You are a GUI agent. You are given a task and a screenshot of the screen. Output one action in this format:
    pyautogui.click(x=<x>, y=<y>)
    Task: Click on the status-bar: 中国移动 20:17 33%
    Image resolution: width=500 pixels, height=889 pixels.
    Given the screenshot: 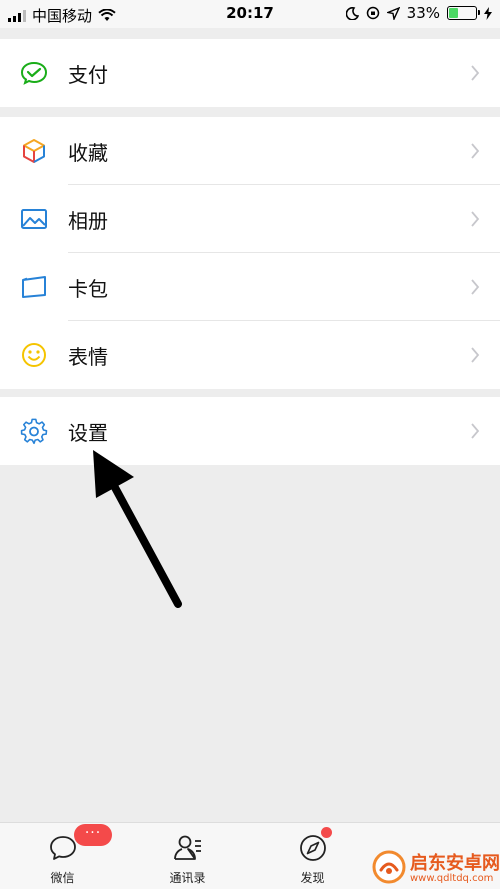 What is the action you would take?
    pyautogui.click(x=250, y=14)
    